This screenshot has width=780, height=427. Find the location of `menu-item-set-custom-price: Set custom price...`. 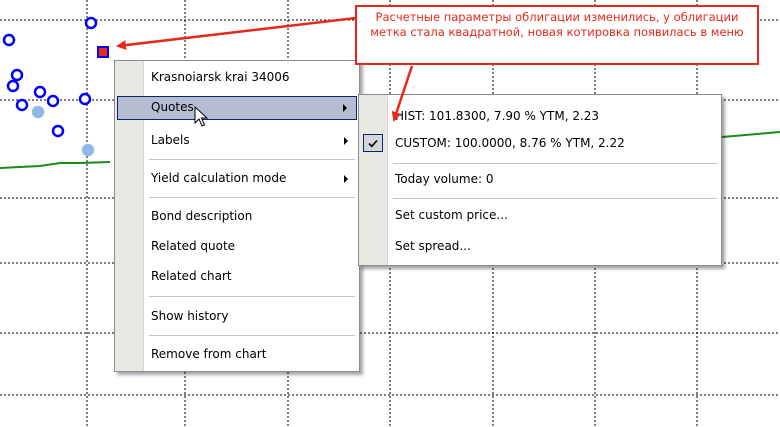

menu-item-set-custom-price: Set custom price... is located at coordinates (540, 216).